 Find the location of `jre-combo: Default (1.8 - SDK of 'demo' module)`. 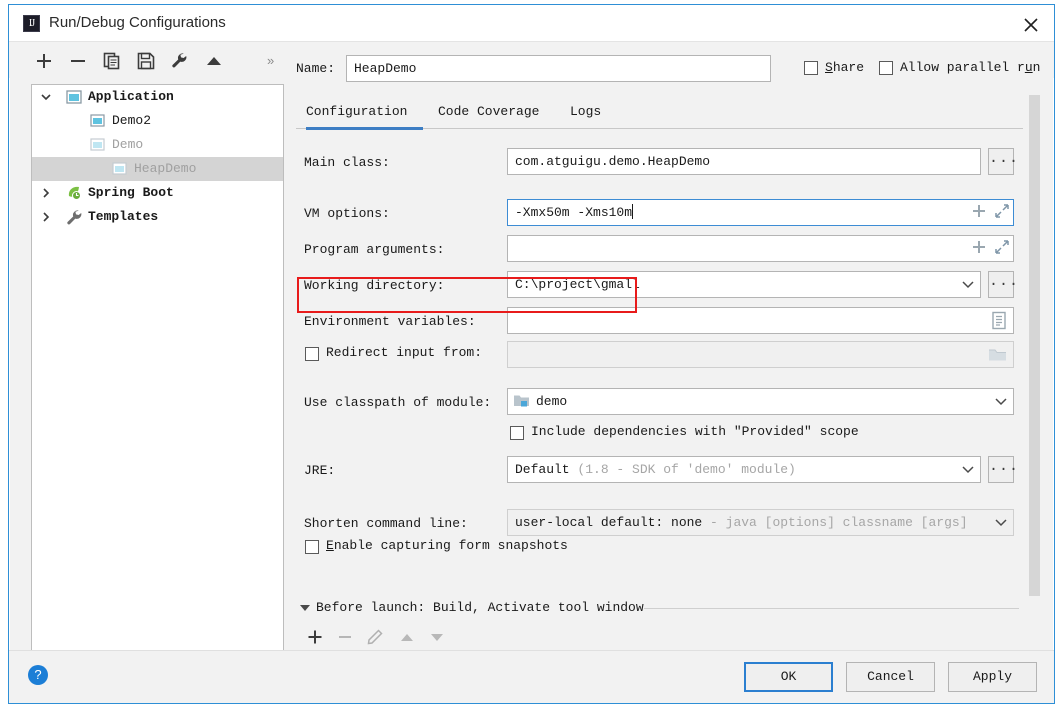

jre-combo: Default (1.8 - SDK of 'demo' module) is located at coordinates (744, 469).